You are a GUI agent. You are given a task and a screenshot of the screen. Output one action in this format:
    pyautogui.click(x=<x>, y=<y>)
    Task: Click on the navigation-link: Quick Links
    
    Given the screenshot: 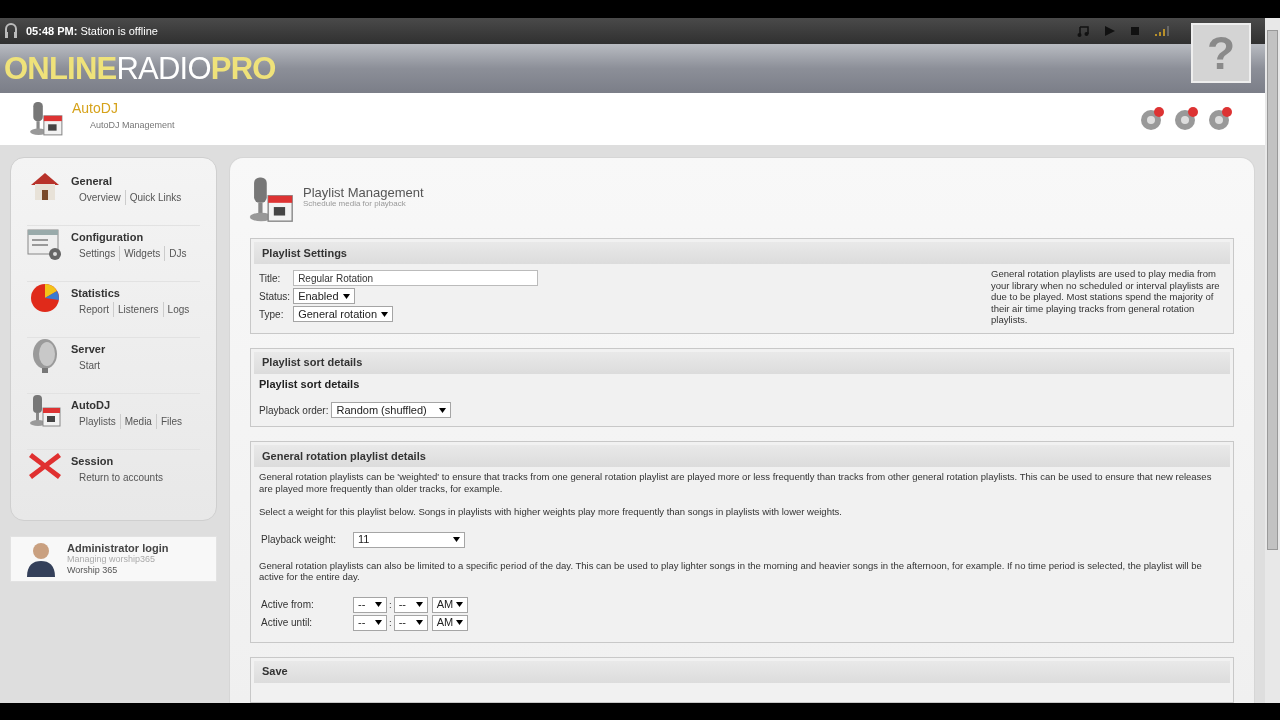 What is the action you would take?
    pyautogui.click(x=153, y=197)
    